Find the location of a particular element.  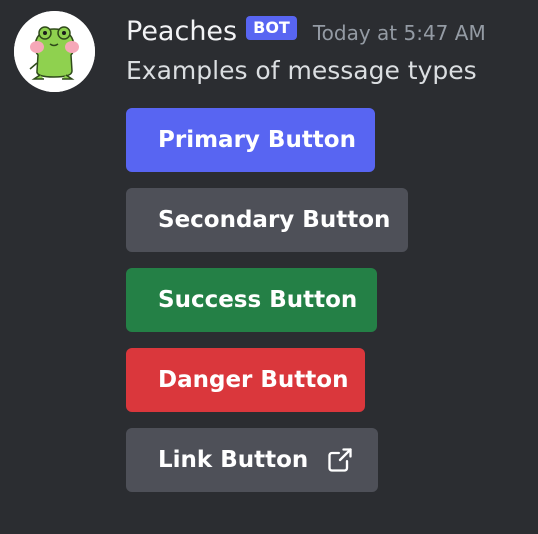

link-button: Link Button is located at coordinates (252, 460).